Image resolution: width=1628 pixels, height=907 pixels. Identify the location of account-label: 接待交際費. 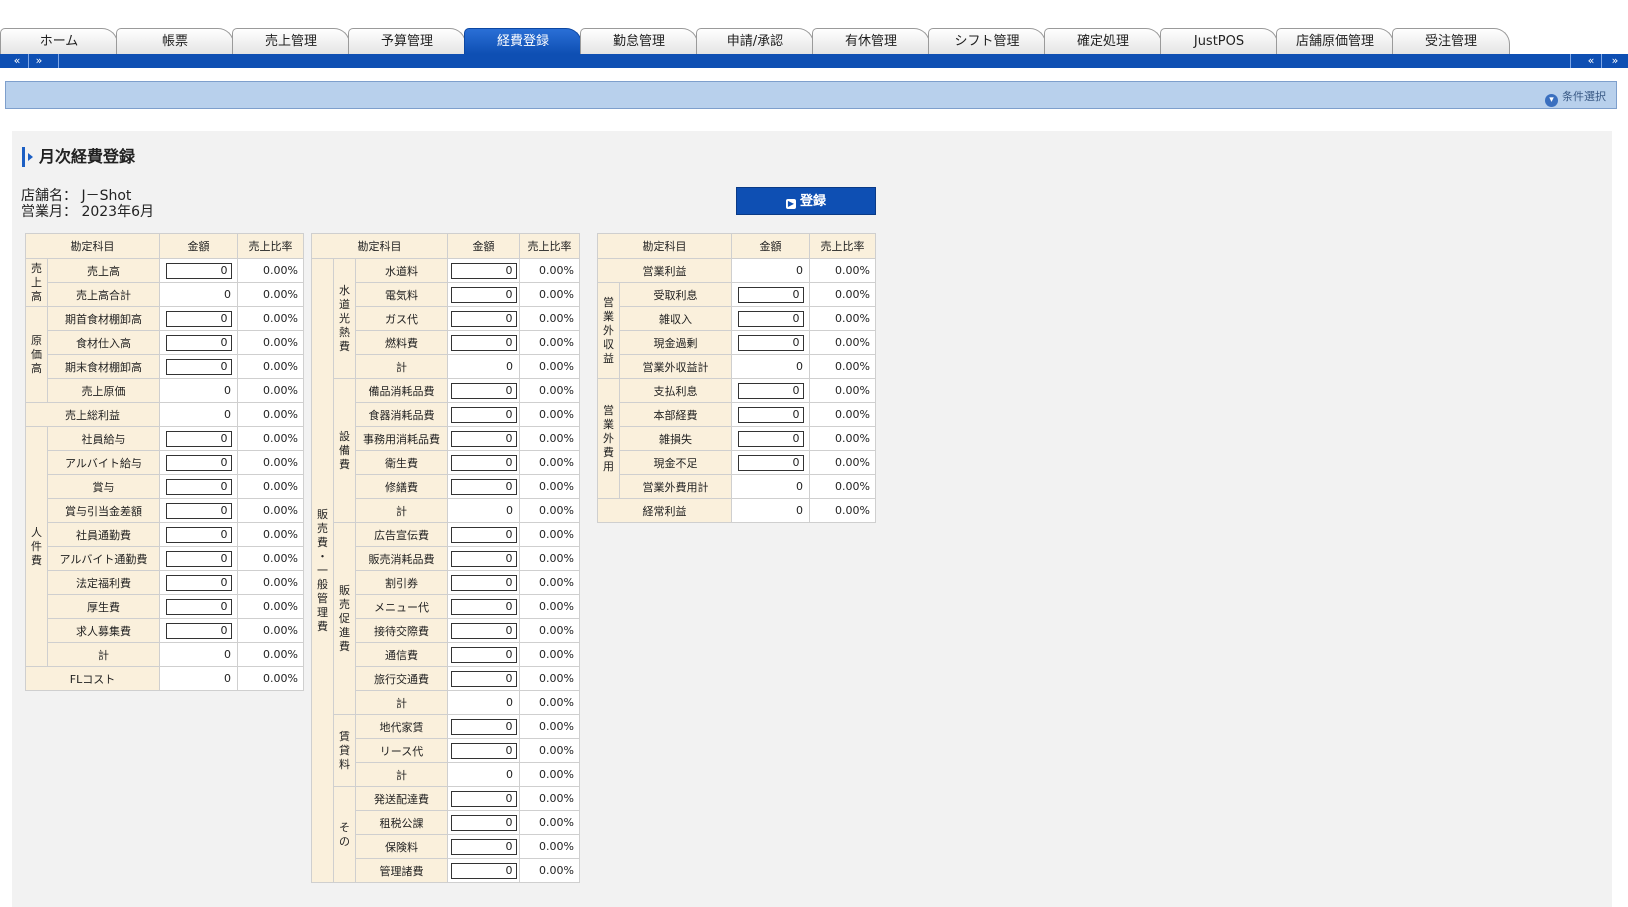
(401, 630).